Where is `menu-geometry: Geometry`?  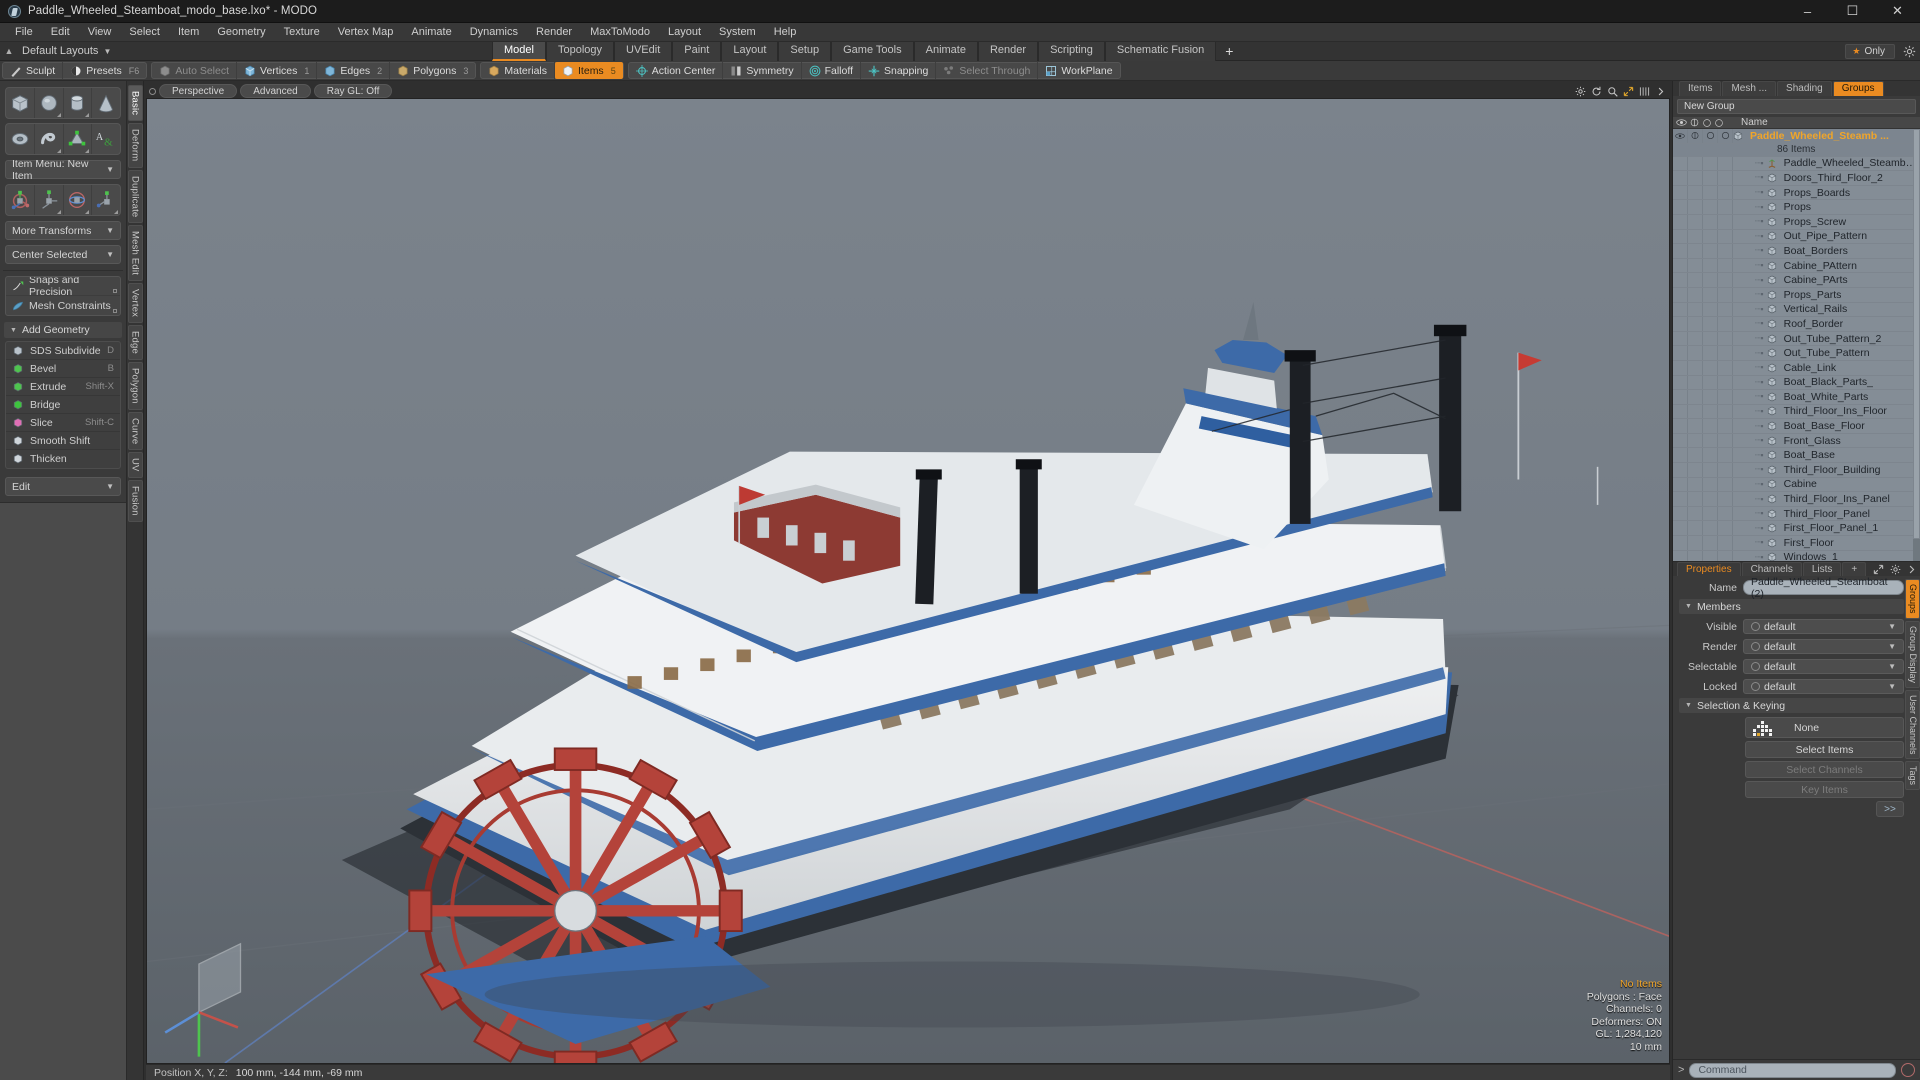 menu-geometry: Geometry is located at coordinates (241, 32).